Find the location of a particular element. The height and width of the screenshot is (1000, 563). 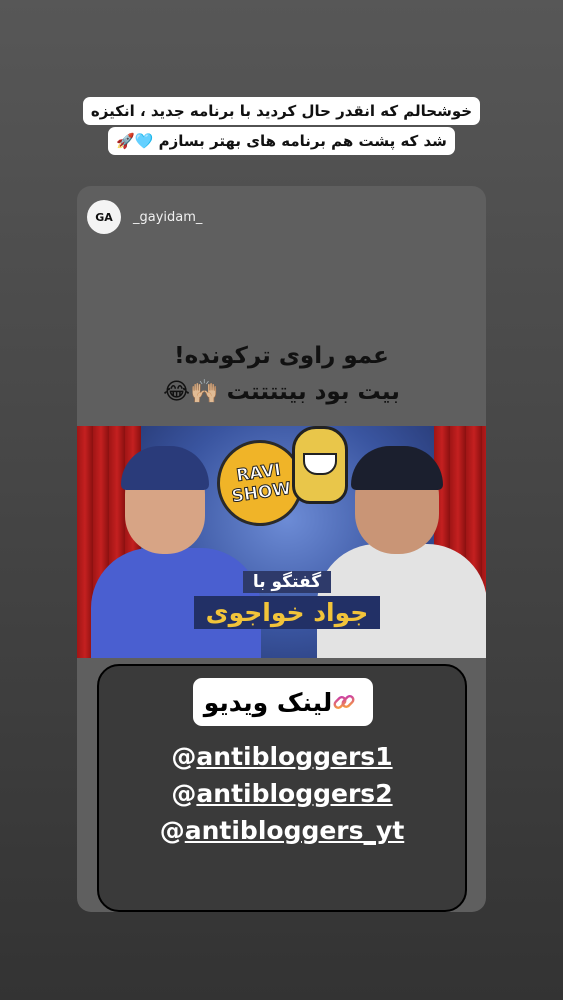

link-sticker: لینک ویدیو is located at coordinates (283, 702).